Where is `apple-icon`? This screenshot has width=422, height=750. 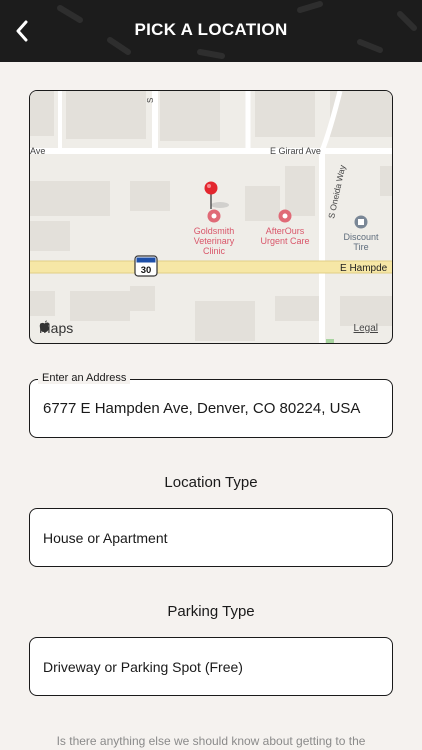
apple-icon is located at coordinates (44, 326).